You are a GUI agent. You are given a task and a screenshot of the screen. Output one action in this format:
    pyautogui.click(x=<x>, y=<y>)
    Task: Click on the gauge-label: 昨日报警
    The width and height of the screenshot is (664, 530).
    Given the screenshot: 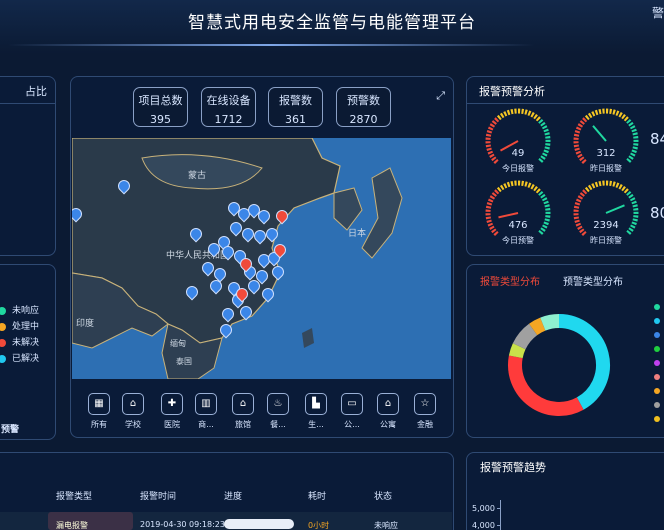 What is the action you would take?
    pyautogui.click(x=606, y=168)
    